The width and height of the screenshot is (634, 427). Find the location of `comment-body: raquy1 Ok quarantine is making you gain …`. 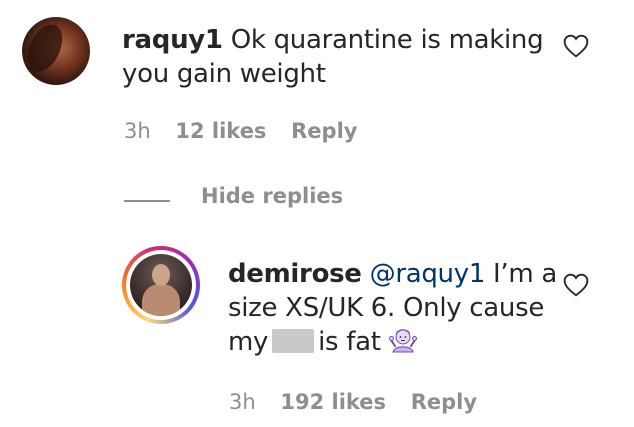

comment-body: raquy1 Ok quarantine is making you gain … is located at coordinates (333, 57).